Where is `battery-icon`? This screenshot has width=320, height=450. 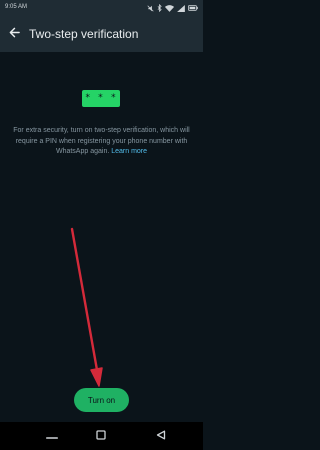 battery-icon is located at coordinates (193, 8).